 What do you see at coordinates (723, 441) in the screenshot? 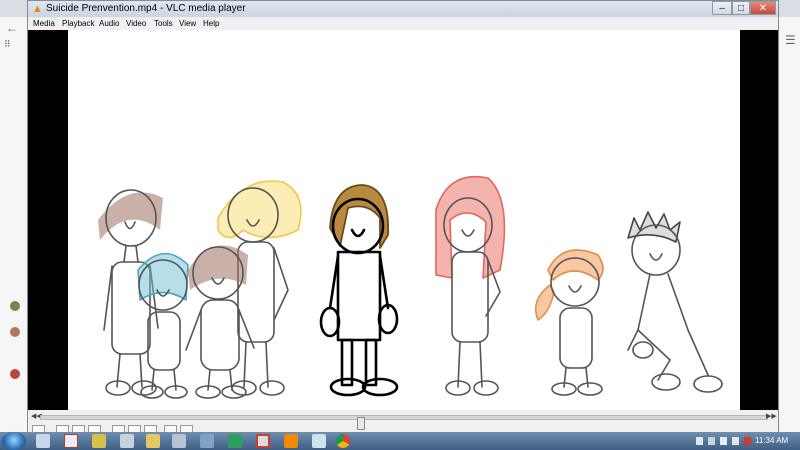
I see `network-icon` at bounding box center [723, 441].